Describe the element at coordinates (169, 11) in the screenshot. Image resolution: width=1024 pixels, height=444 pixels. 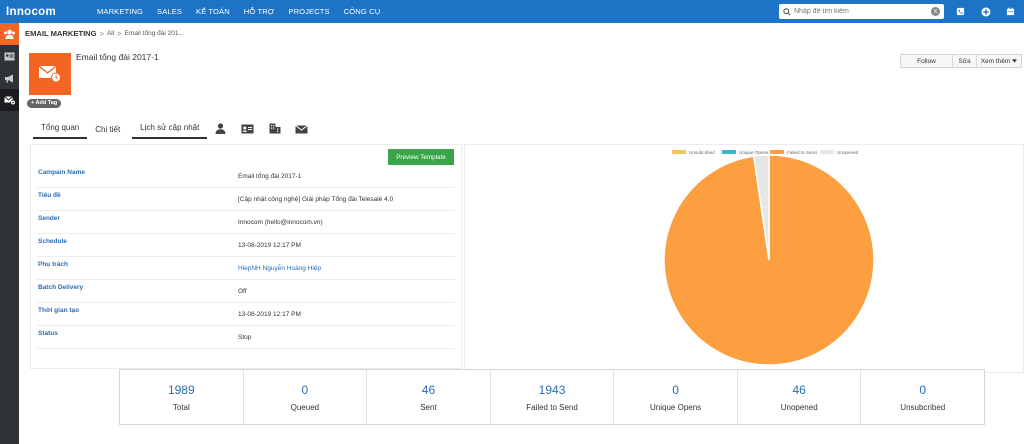
I see `nav-sales: SALES` at that location.